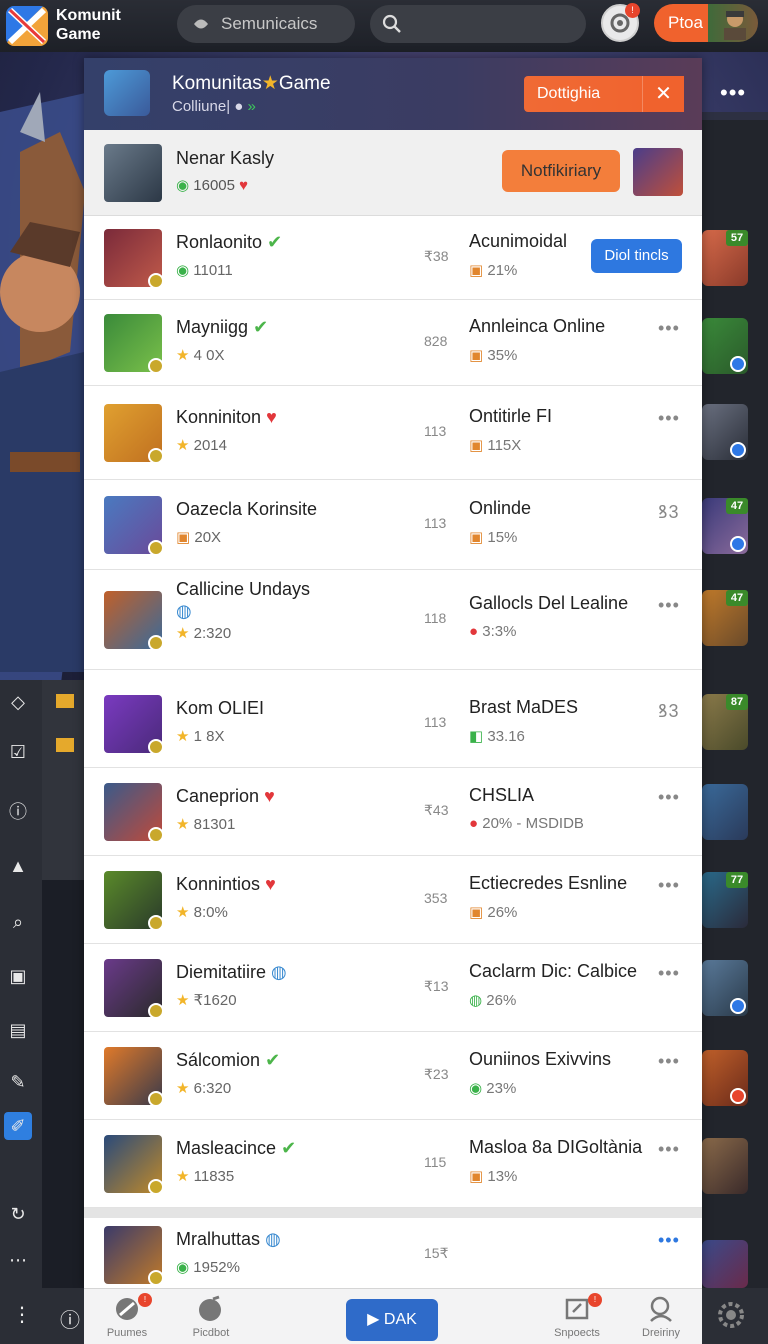  I want to click on triangle-icon: ▲, so click(18, 866).